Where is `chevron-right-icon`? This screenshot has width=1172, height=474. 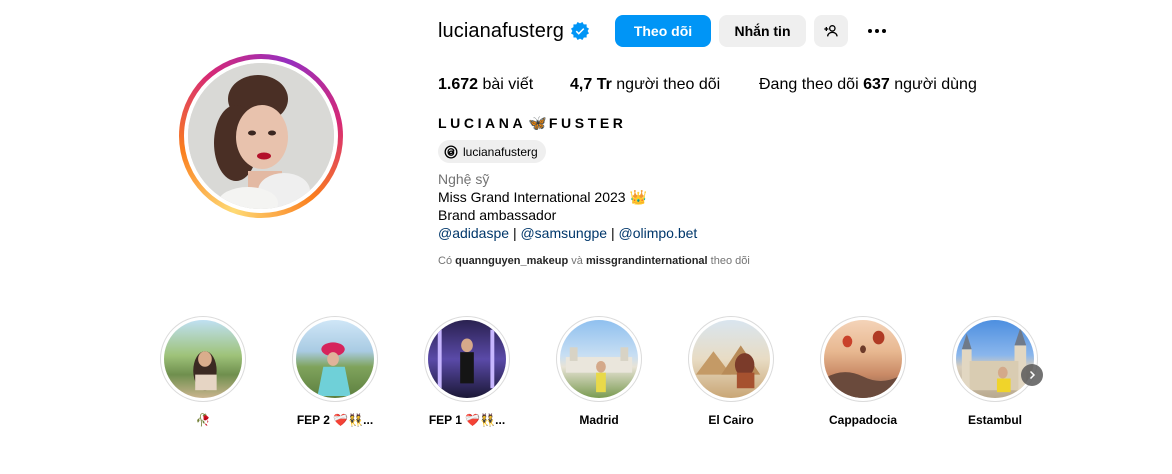 chevron-right-icon is located at coordinates (1032, 375).